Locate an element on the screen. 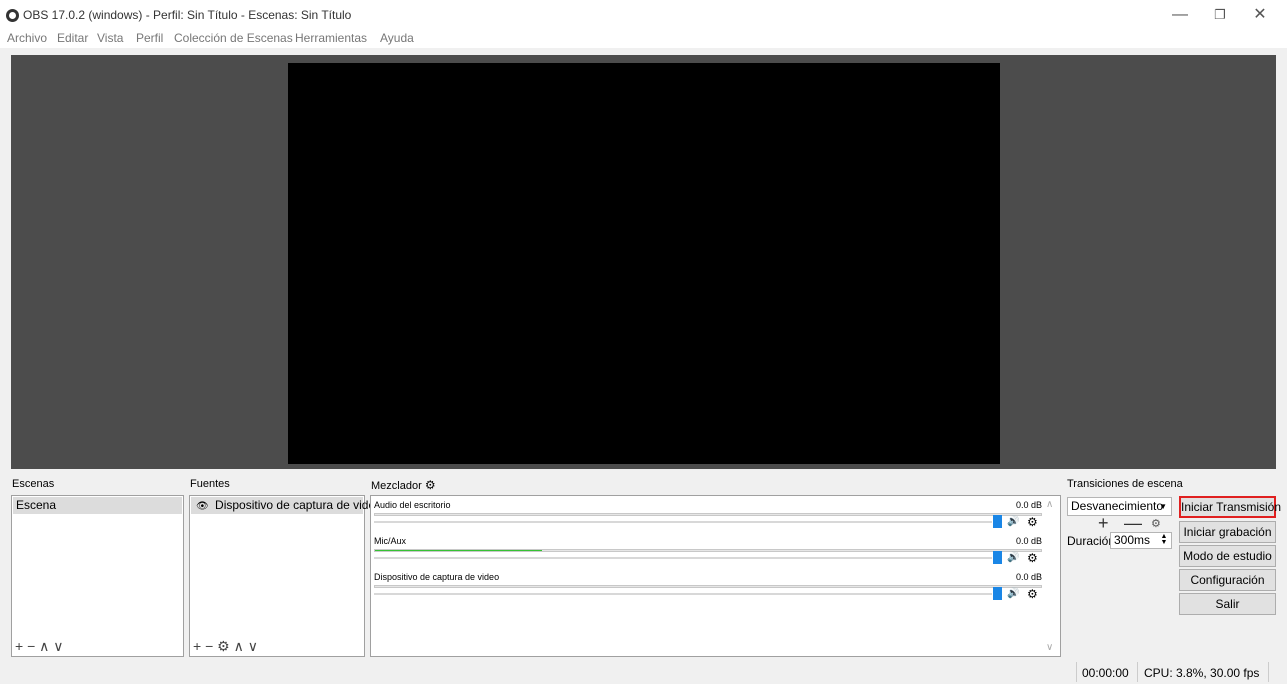  obs-logo-icon is located at coordinates (12, 15).